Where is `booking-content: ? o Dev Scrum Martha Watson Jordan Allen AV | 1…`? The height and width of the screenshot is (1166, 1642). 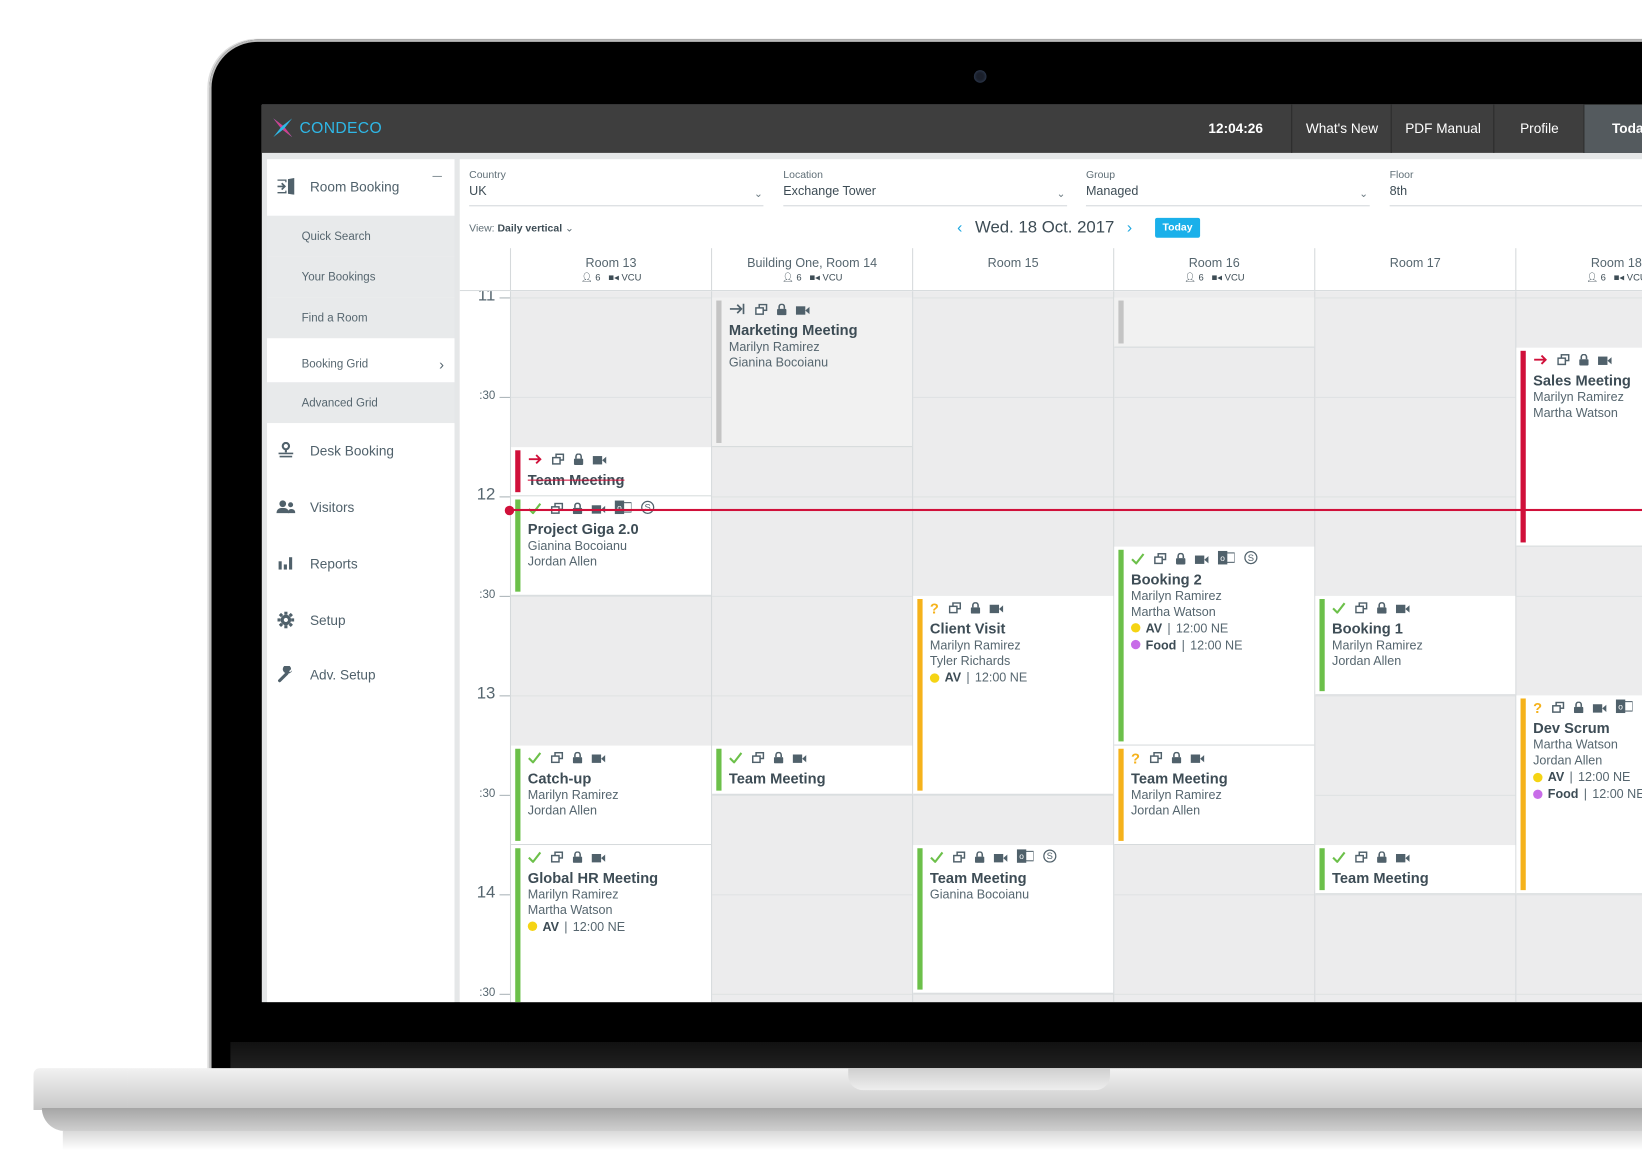
booking-content: ? o Dev Scrum Martha Watson Jordan Allen AV | 1… is located at coordinates (1587, 750).